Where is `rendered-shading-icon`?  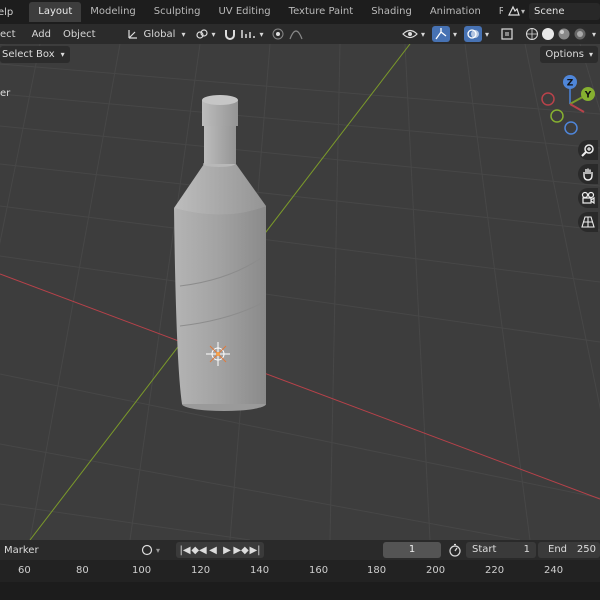
rendered-shading-icon is located at coordinates (580, 34).